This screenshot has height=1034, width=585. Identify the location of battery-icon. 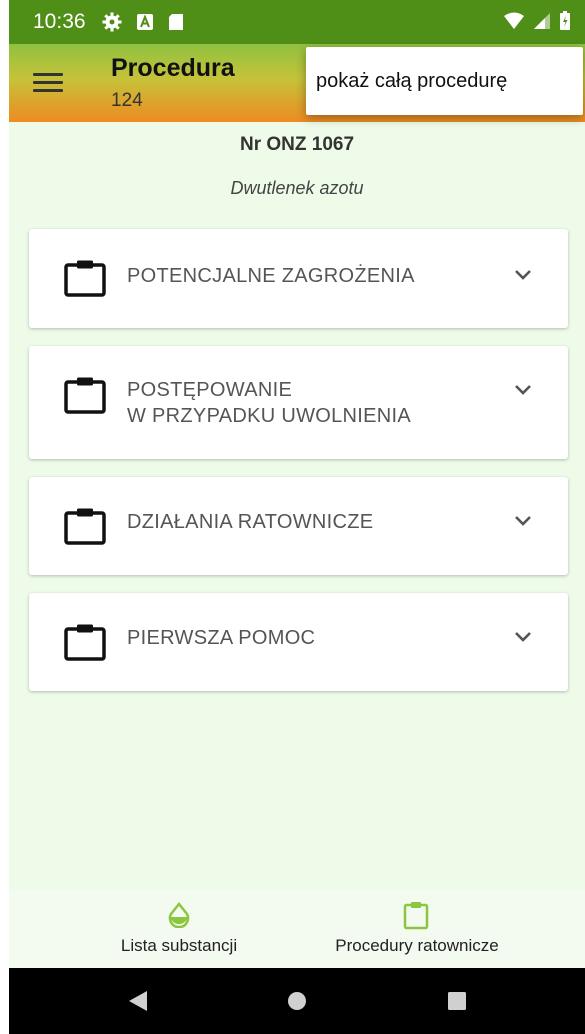
(565, 20).